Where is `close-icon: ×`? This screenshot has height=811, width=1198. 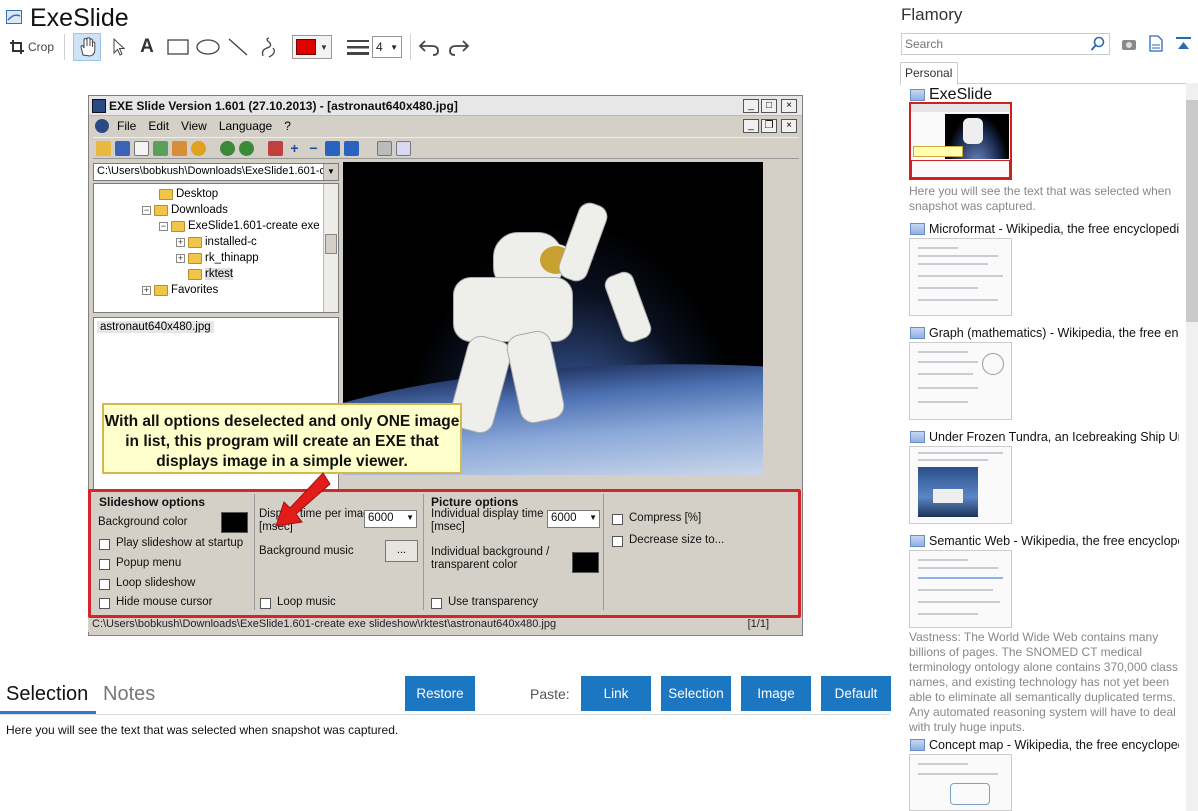 close-icon: × is located at coordinates (789, 126).